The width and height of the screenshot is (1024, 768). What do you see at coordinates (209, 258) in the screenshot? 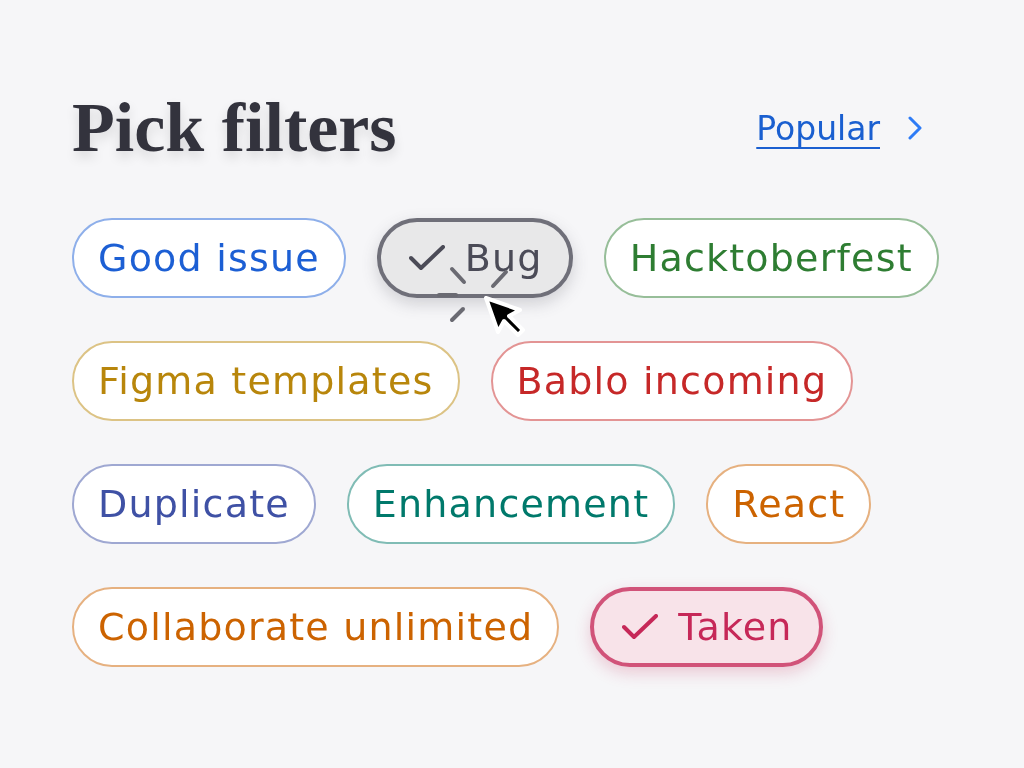
I see `filter-chip: Good issue` at bounding box center [209, 258].